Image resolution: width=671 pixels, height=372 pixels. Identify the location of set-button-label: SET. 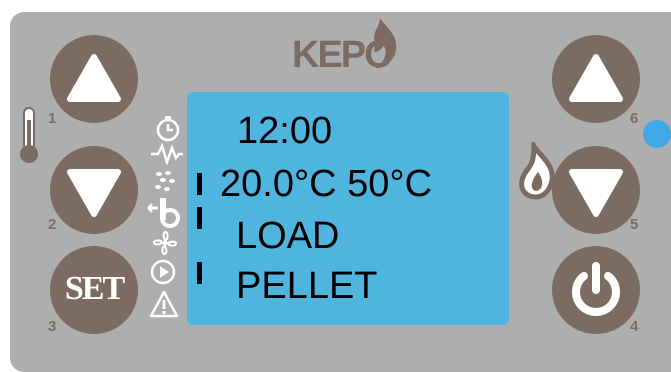
(94, 288).